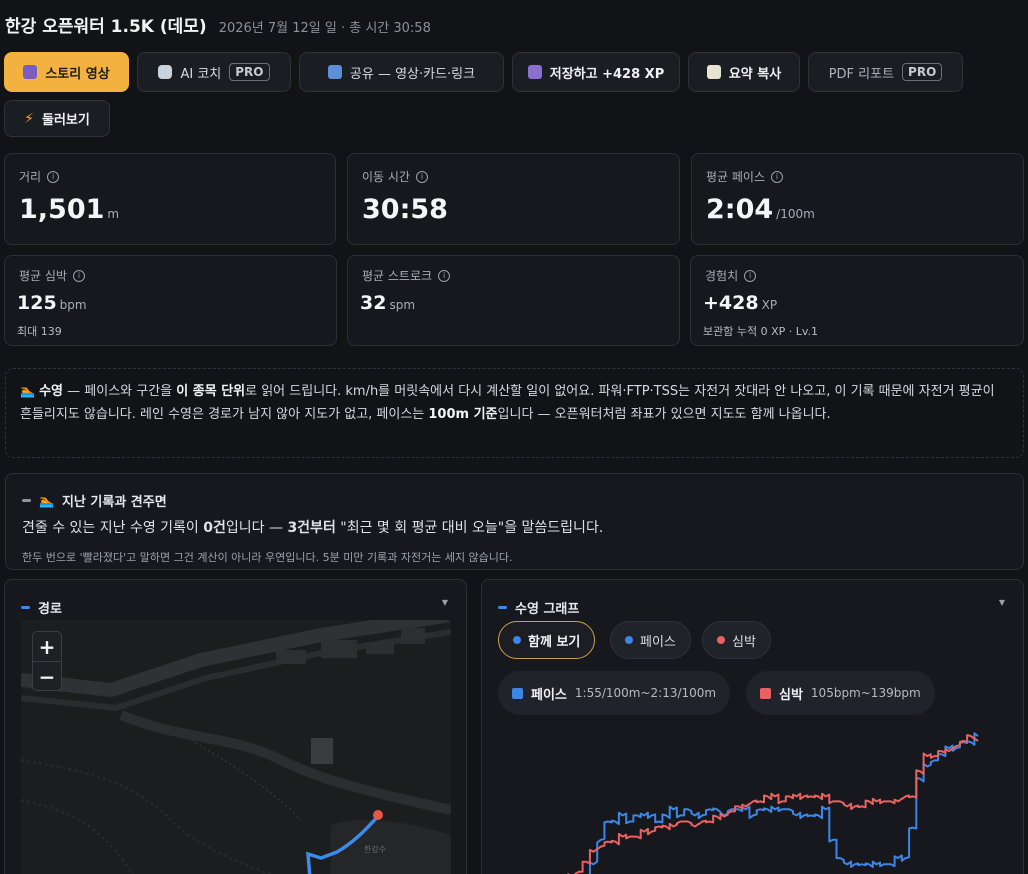 The width and height of the screenshot is (1028, 874). What do you see at coordinates (769, 305) in the screenshot?
I see `stat-unit: XP` at bounding box center [769, 305].